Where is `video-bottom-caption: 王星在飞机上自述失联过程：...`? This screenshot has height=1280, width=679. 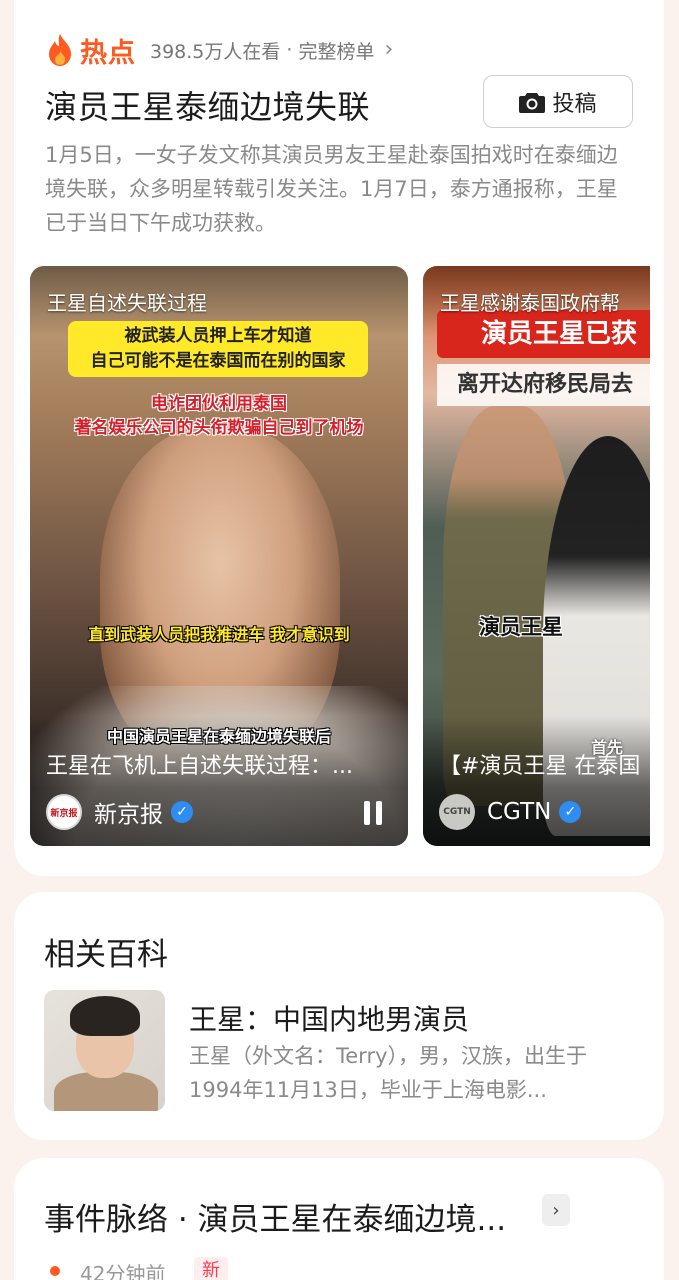 video-bottom-caption: 王星在飞机上自述失联过程：... is located at coordinates (199, 766).